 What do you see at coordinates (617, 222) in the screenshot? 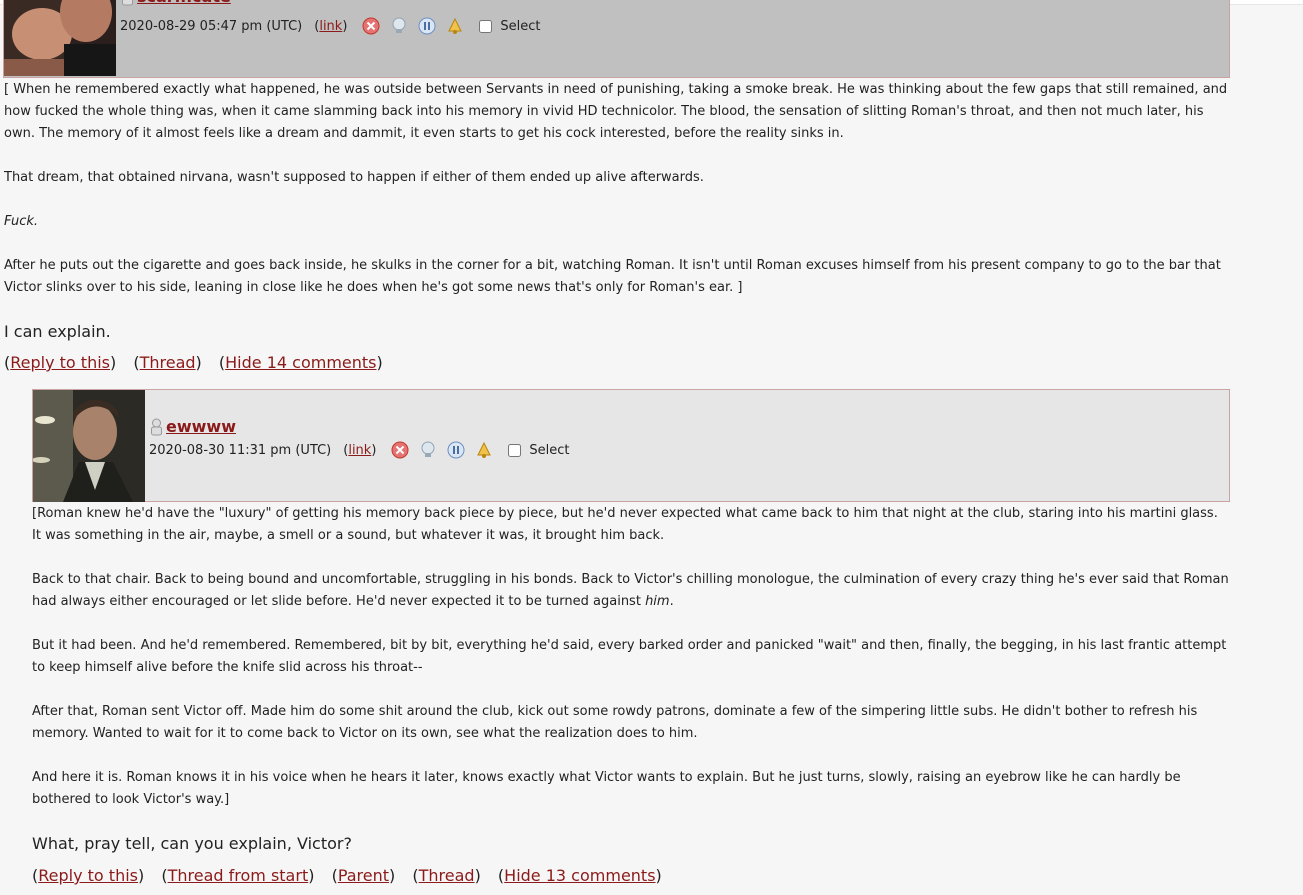
I see `comment-paragraph: Fuck.` at bounding box center [617, 222].